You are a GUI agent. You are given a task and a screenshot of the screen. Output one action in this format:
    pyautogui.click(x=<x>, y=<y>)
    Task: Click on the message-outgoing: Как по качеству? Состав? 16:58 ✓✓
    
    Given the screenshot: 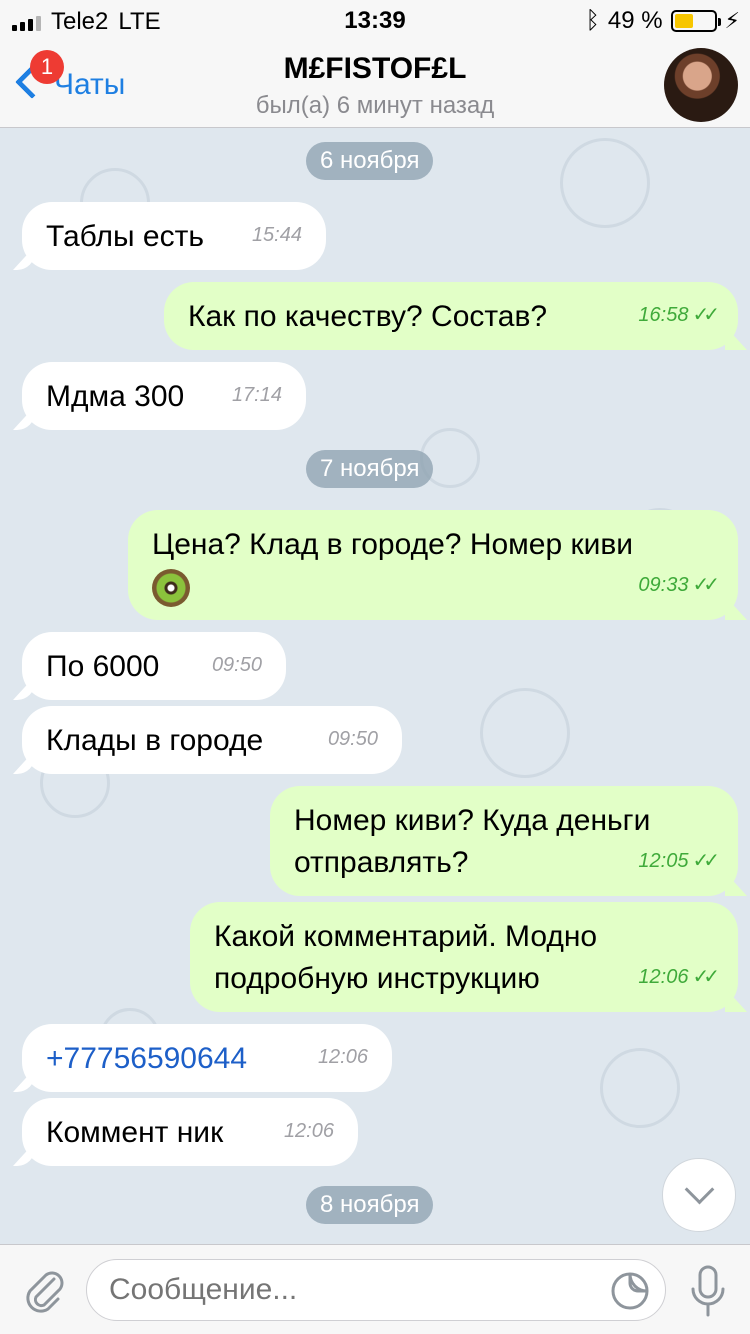 What is the action you would take?
    pyautogui.click(x=451, y=316)
    